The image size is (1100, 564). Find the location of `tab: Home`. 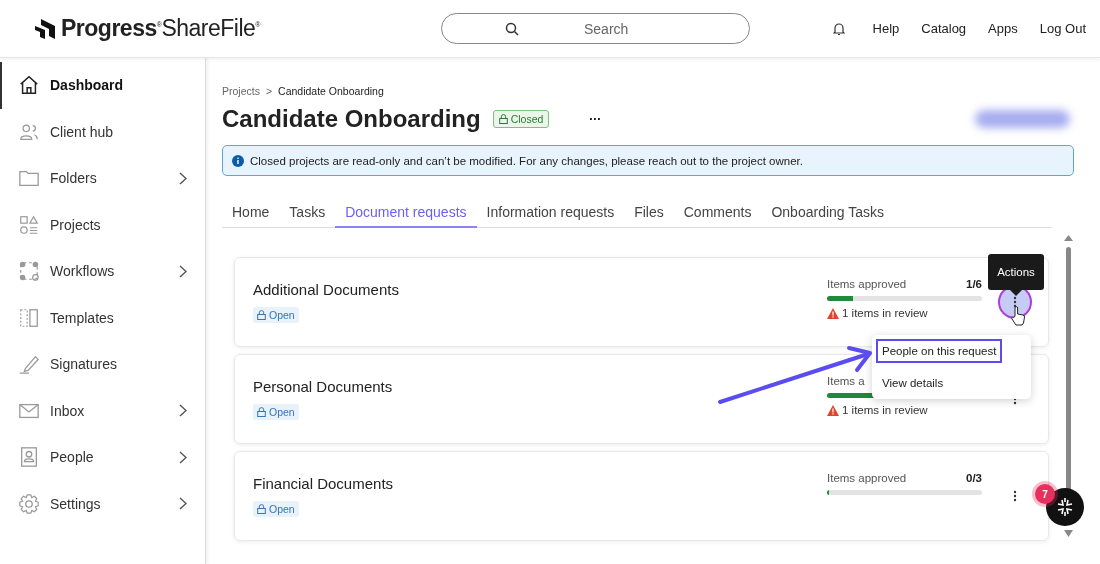

tab: Home is located at coordinates (251, 216).